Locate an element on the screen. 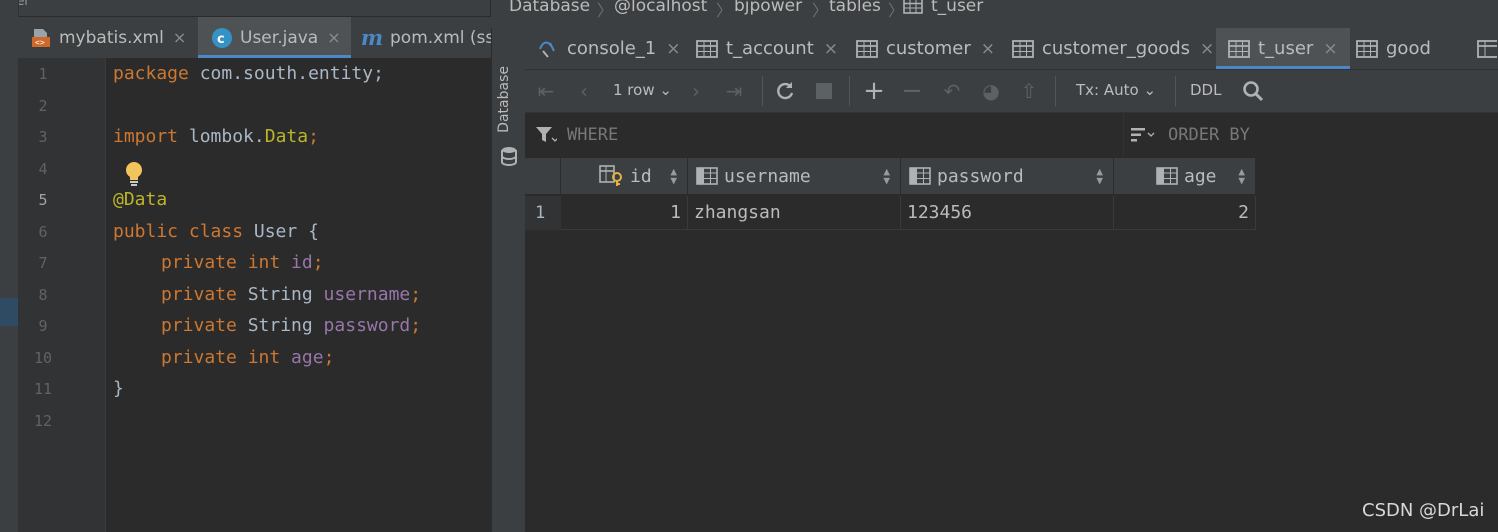 The image size is (1498, 532). order-by-input: ORDER BY is located at coordinates (1209, 135).